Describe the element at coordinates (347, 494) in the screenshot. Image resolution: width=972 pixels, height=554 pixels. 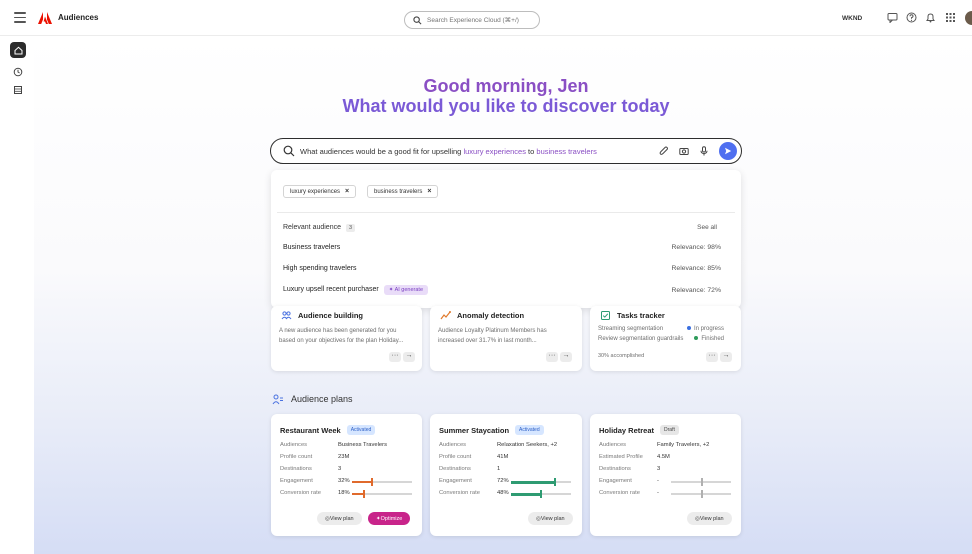
I see `plan-row: Conversion rate 18%` at that location.